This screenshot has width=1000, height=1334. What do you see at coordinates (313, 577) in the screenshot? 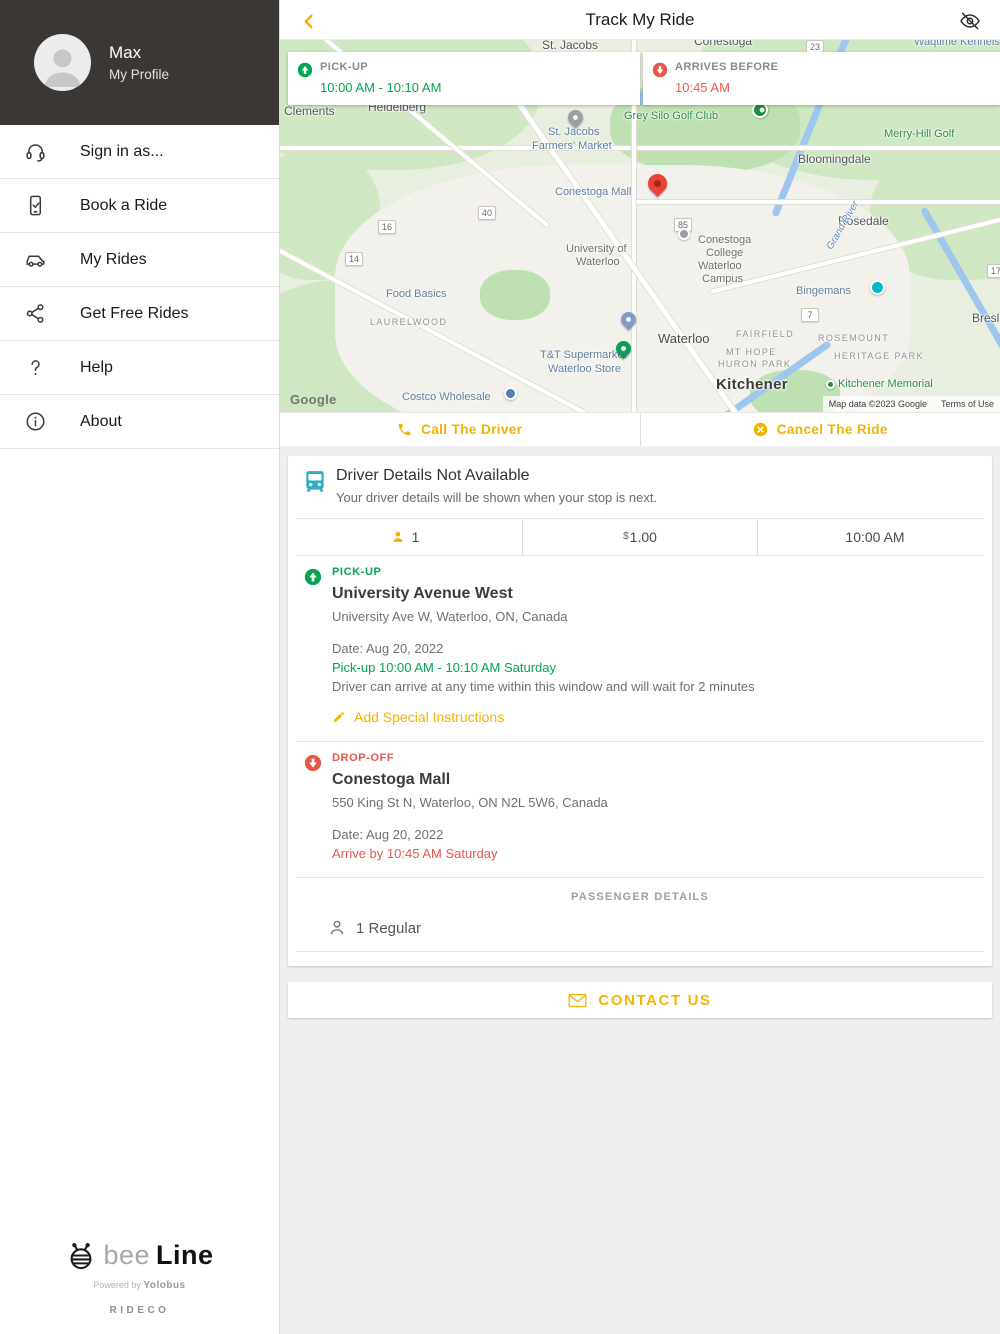
I see `pickup-icon` at bounding box center [313, 577].